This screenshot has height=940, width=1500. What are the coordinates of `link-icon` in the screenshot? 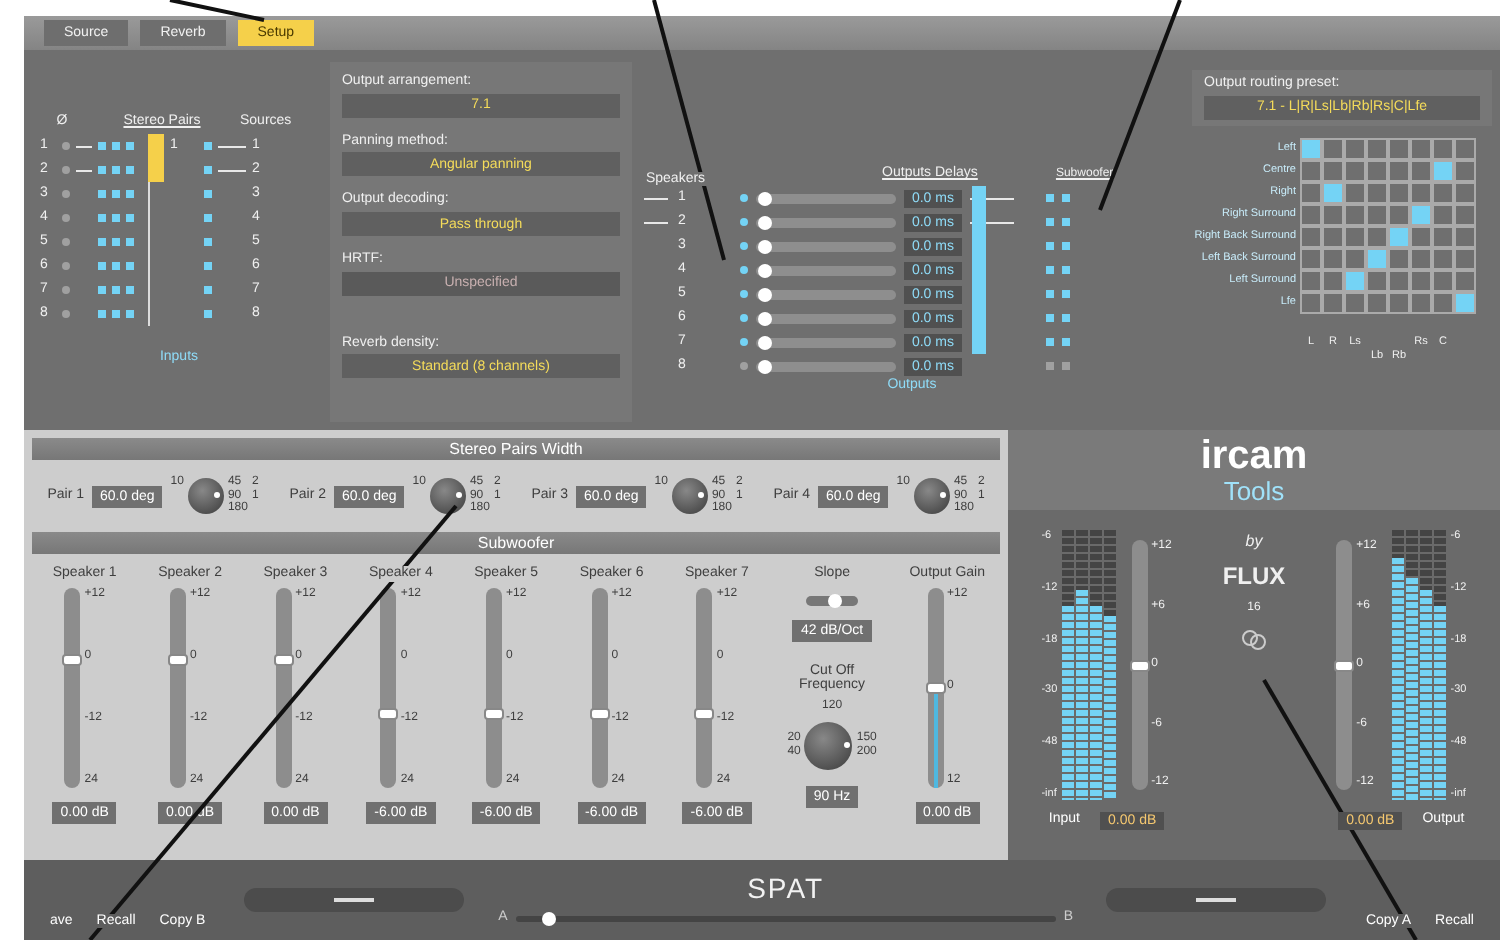 It's located at (1253, 639).